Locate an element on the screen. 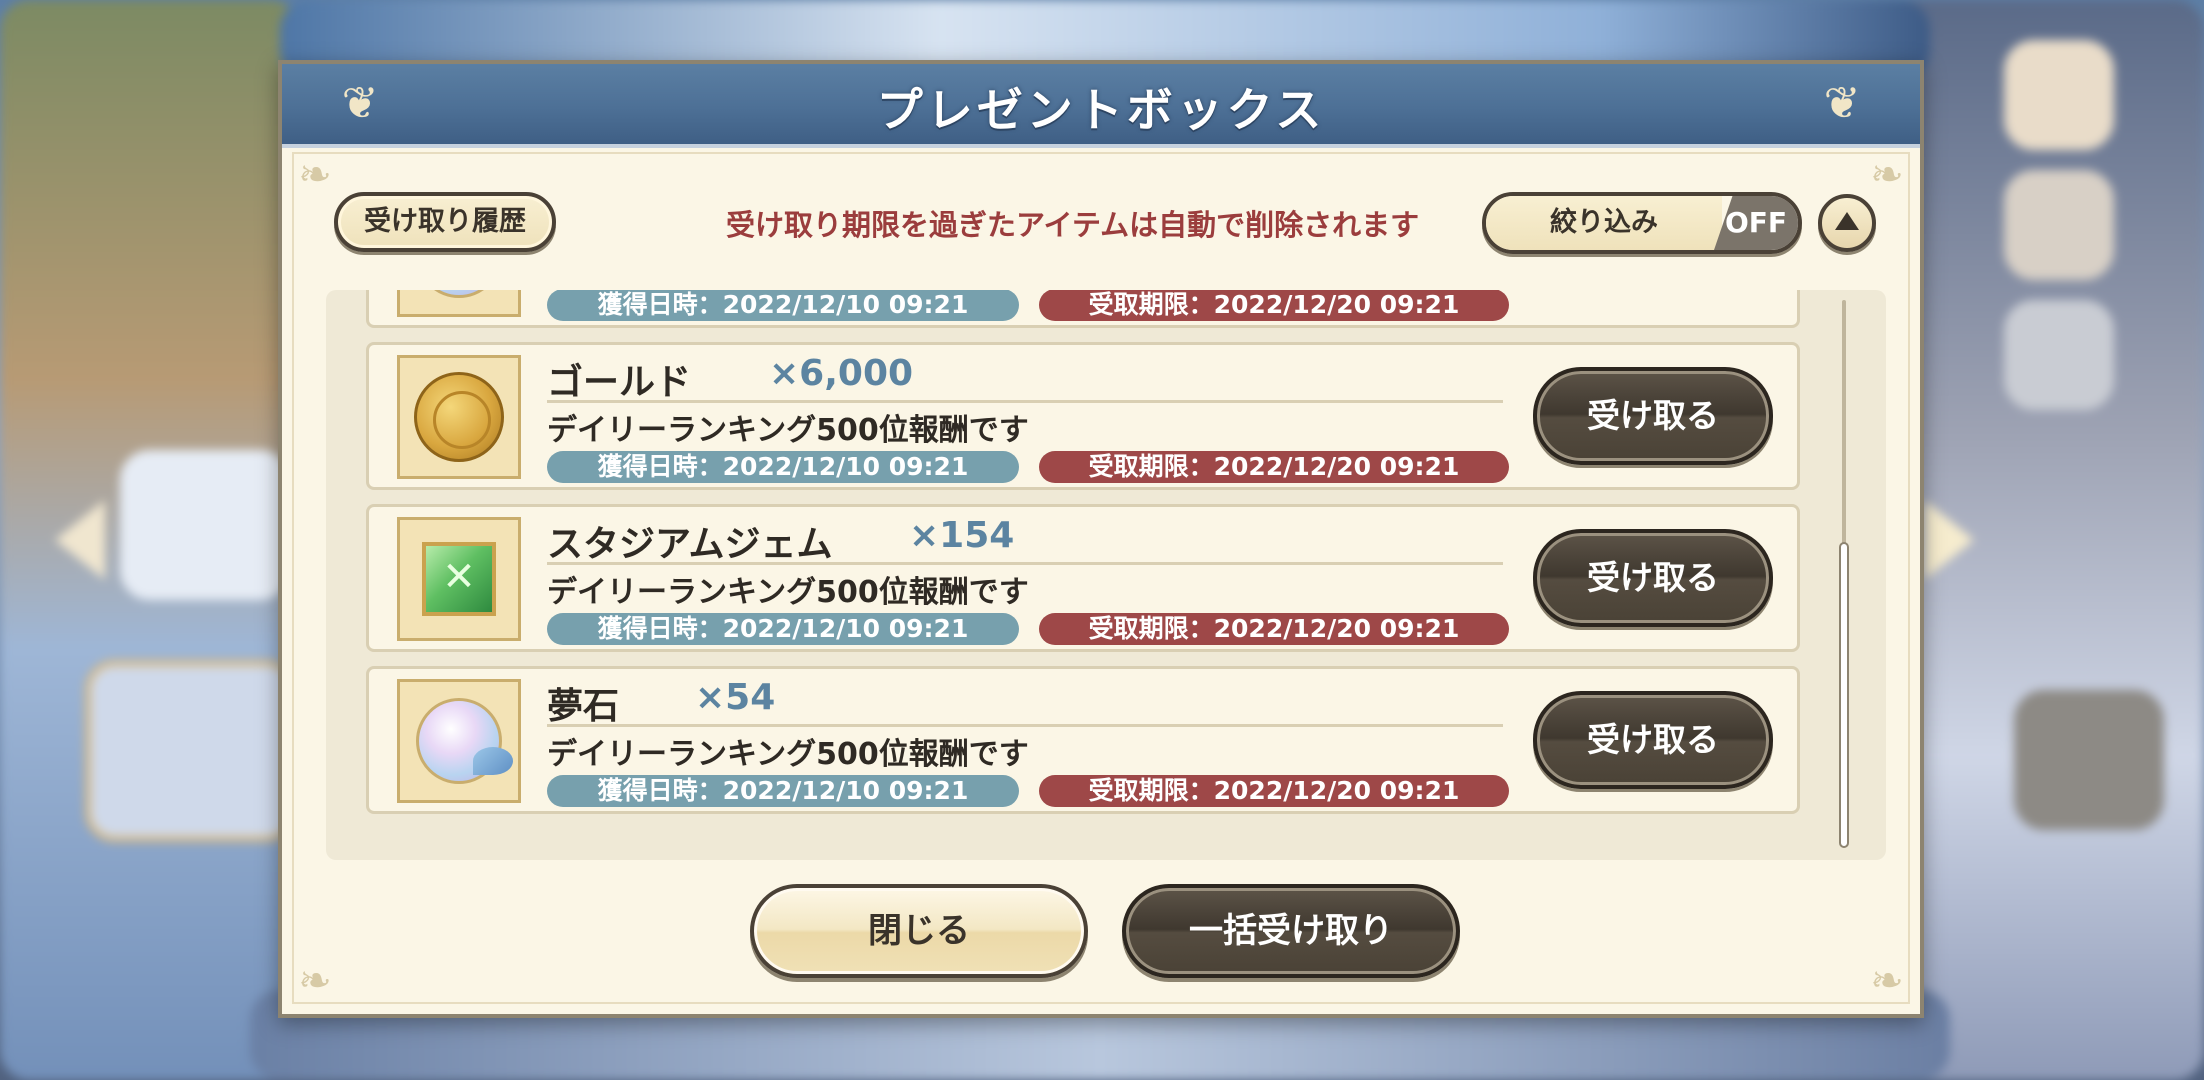  collapse-button is located at coordinates (1847, 223).